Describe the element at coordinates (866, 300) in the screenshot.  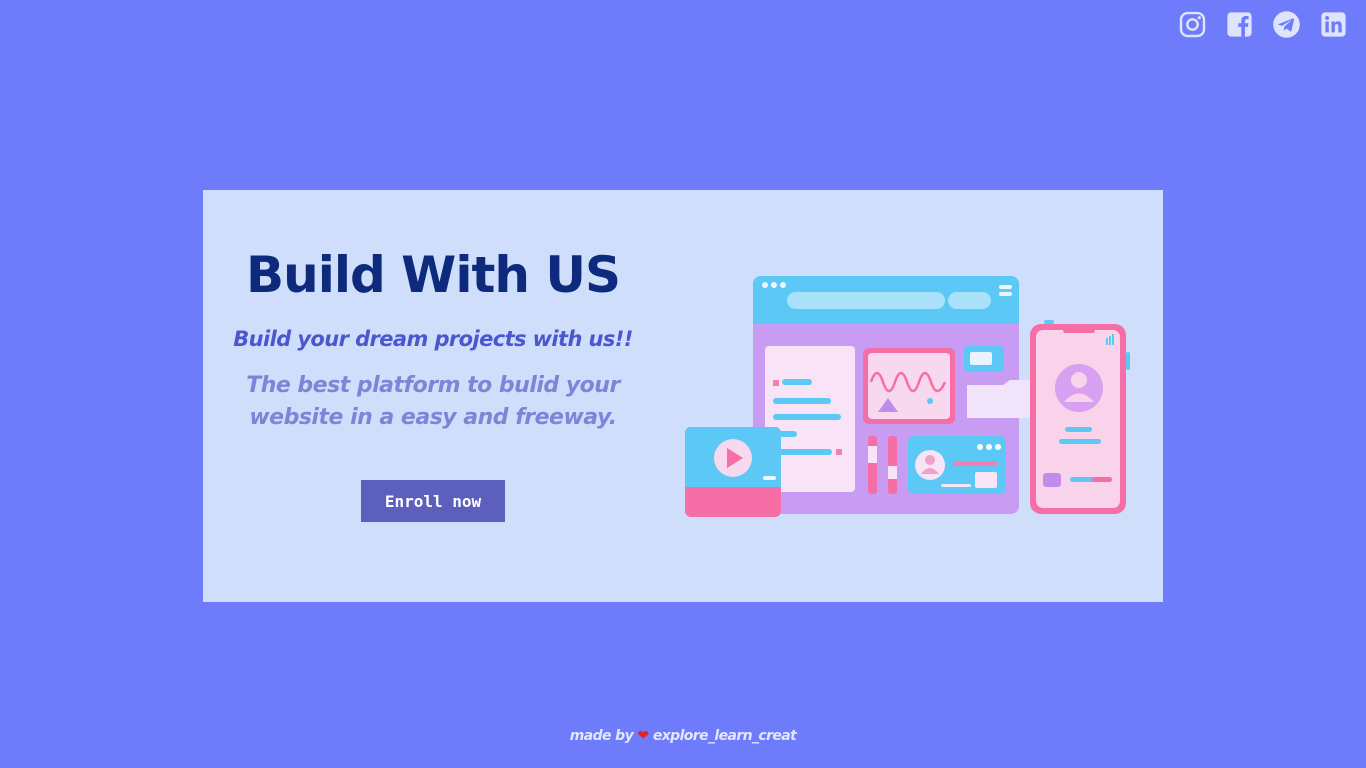
I see `address-bar` at that location.